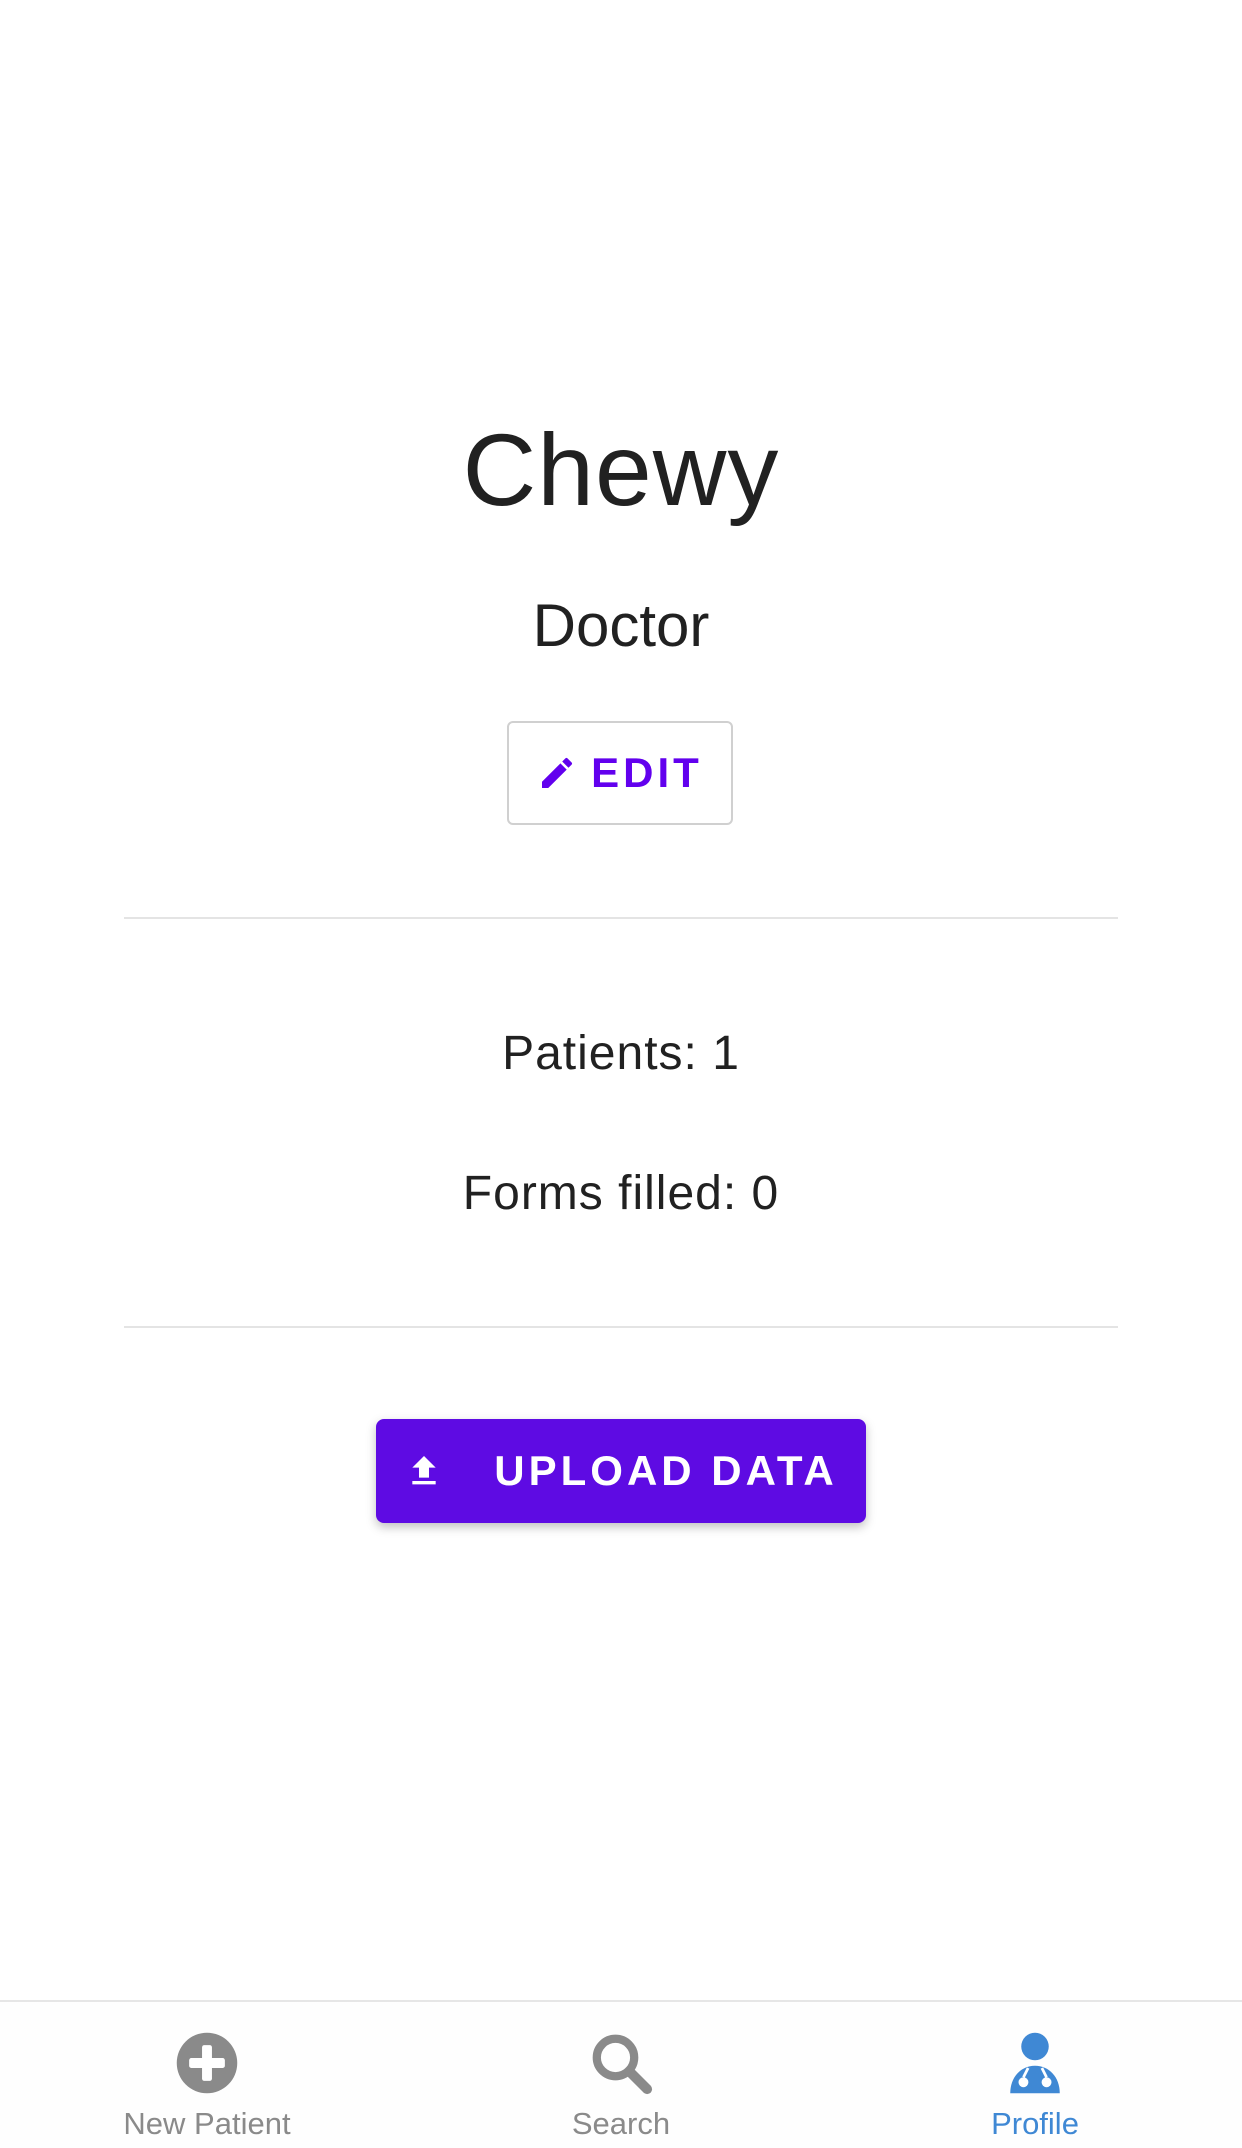 The image size is (1242, 2148). I want to click on search-icon, so click(621, 2063).